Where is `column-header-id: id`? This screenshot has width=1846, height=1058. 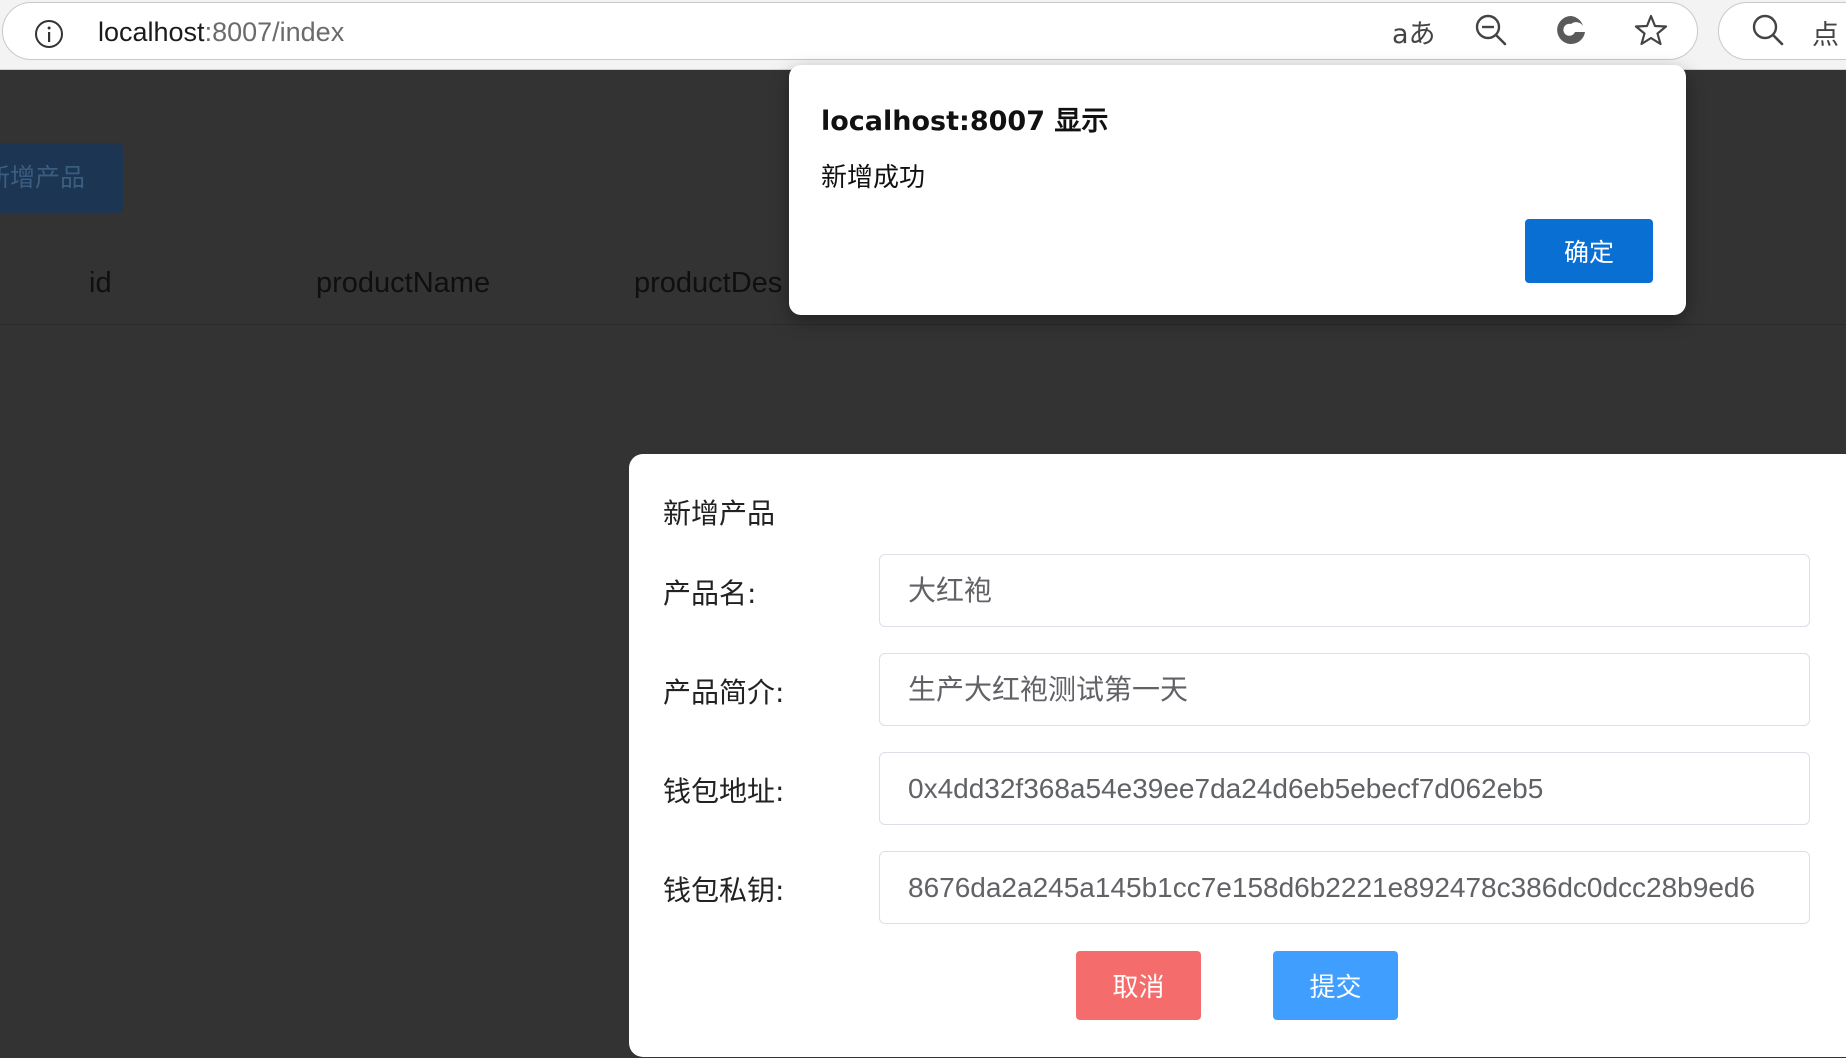 column-header-id: id is located at coordinates (100, 283).